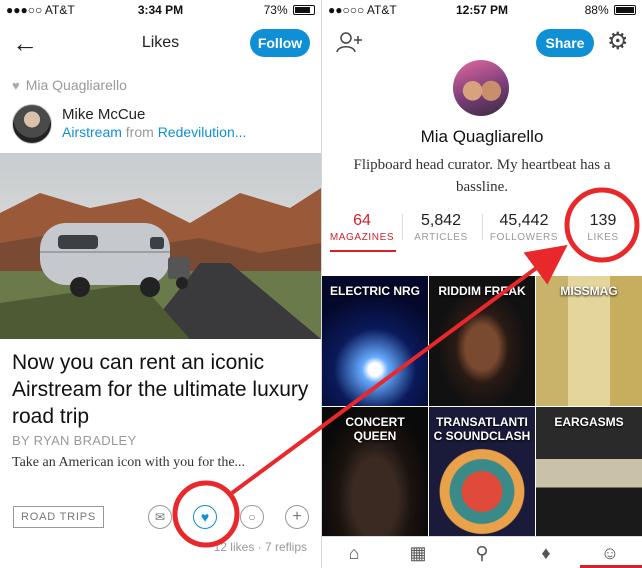 This screenshot has width=642, height=568. What do you see at coordinates (375, 429) in the screenshot?
I see `magazine-title: CONCERT QUEEN` at bounding box center [375, 429].